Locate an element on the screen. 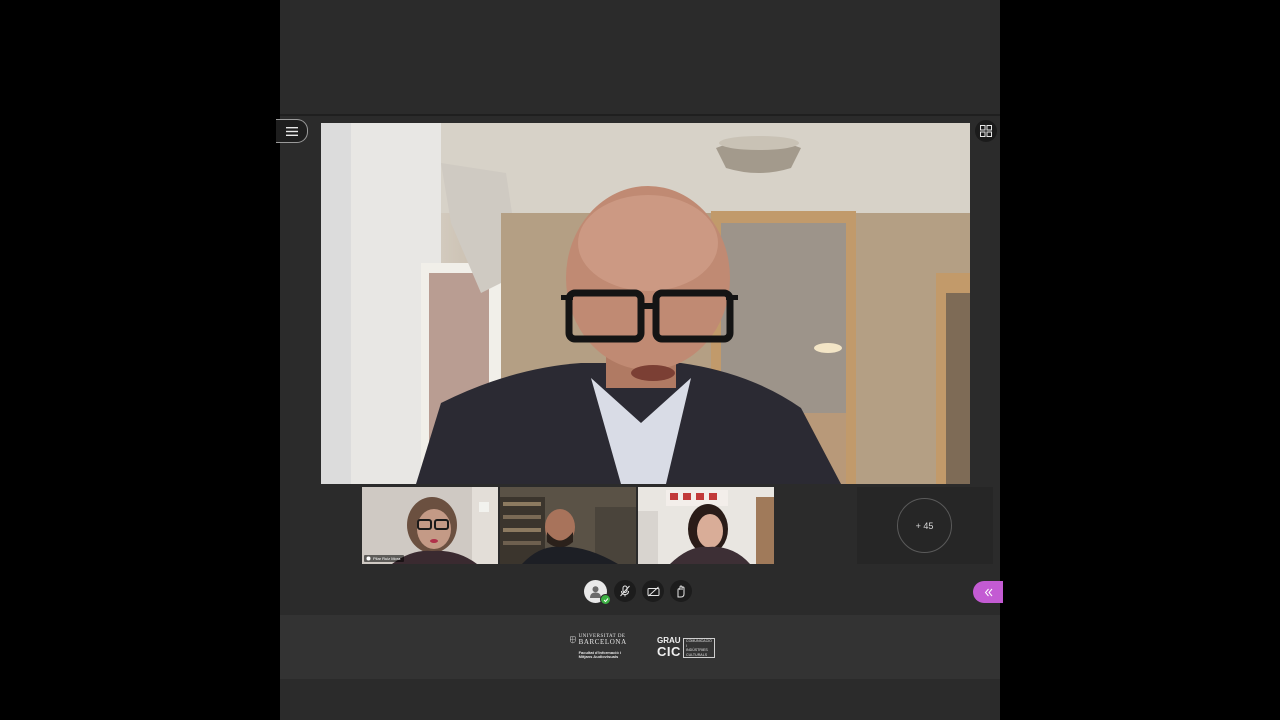  more-participants-count: + 45 is located at coordinates (924, 525).